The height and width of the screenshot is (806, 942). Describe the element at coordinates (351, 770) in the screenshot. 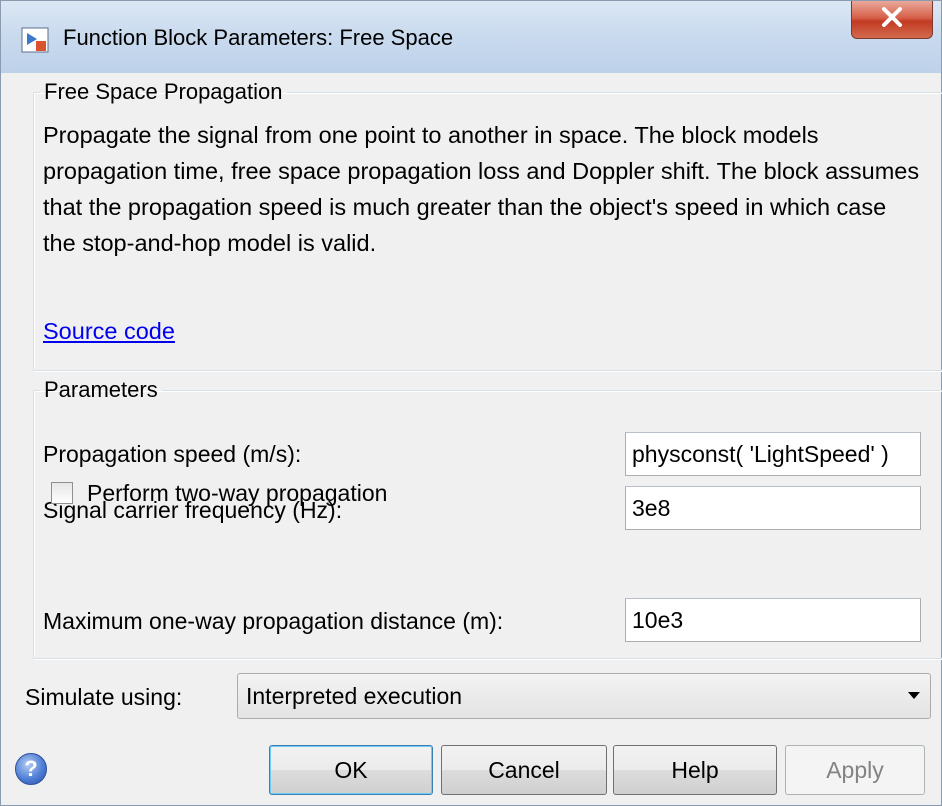

I see `ok-button: OK` at that location.